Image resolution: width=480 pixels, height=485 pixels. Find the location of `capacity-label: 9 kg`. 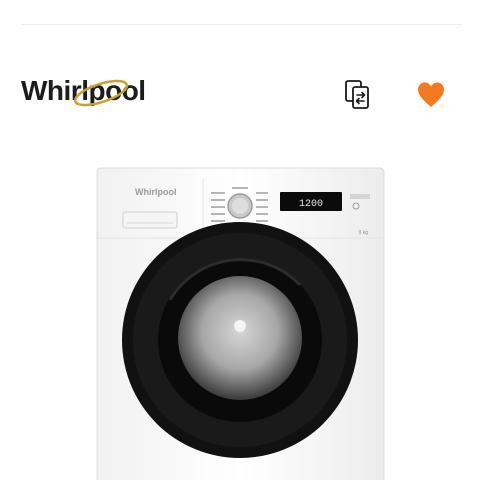

capacity-label: 9 kg is located at coordinates (364, 233).